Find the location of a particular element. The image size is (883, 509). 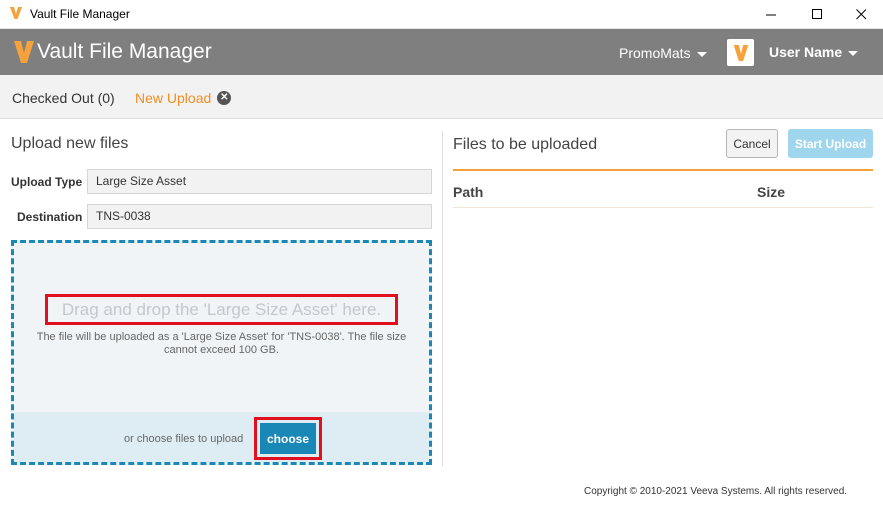

column-header-size: Size is located at coordinates (771, 192).